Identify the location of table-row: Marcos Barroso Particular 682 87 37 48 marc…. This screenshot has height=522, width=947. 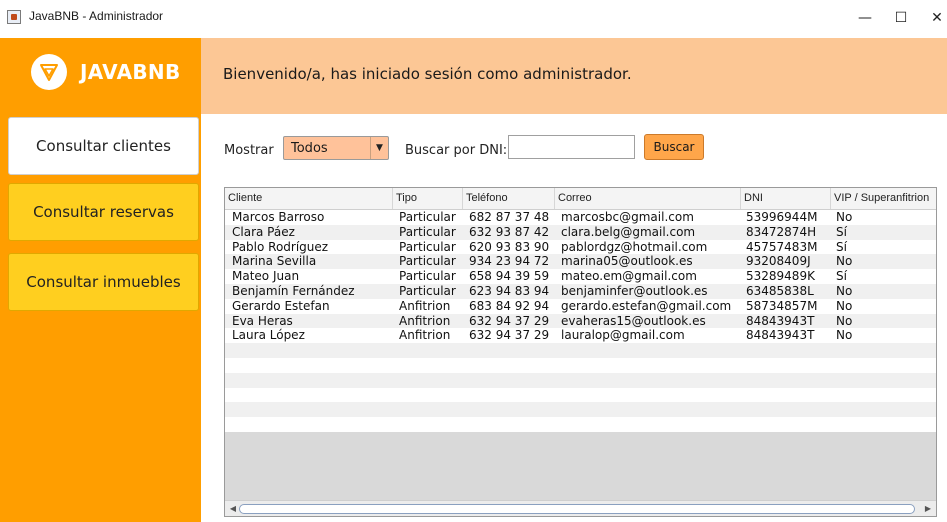
(580, 217).